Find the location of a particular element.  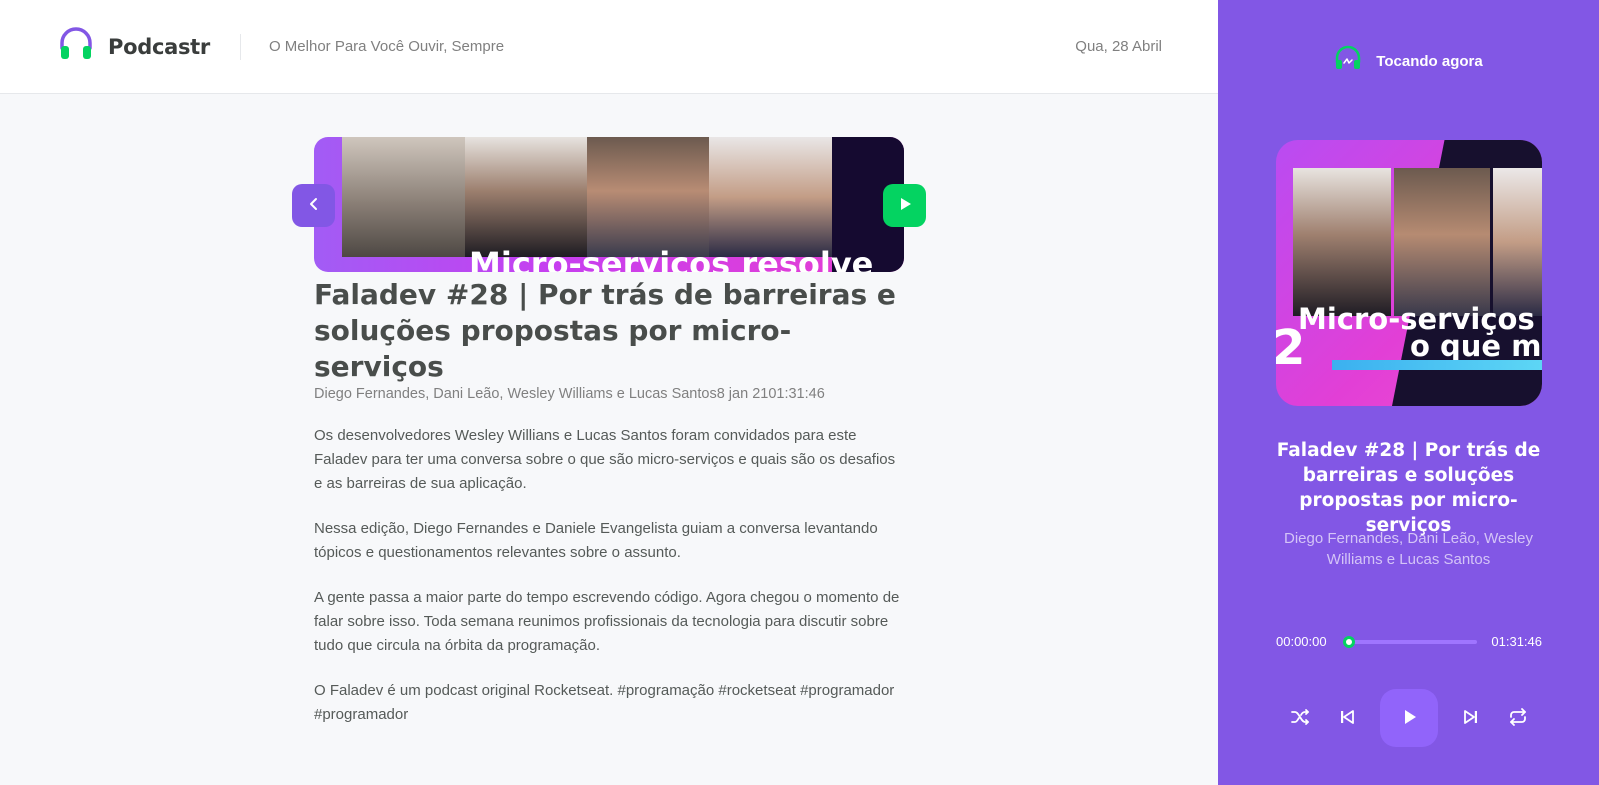

play-episode-button is located at coordinates (904, 205).